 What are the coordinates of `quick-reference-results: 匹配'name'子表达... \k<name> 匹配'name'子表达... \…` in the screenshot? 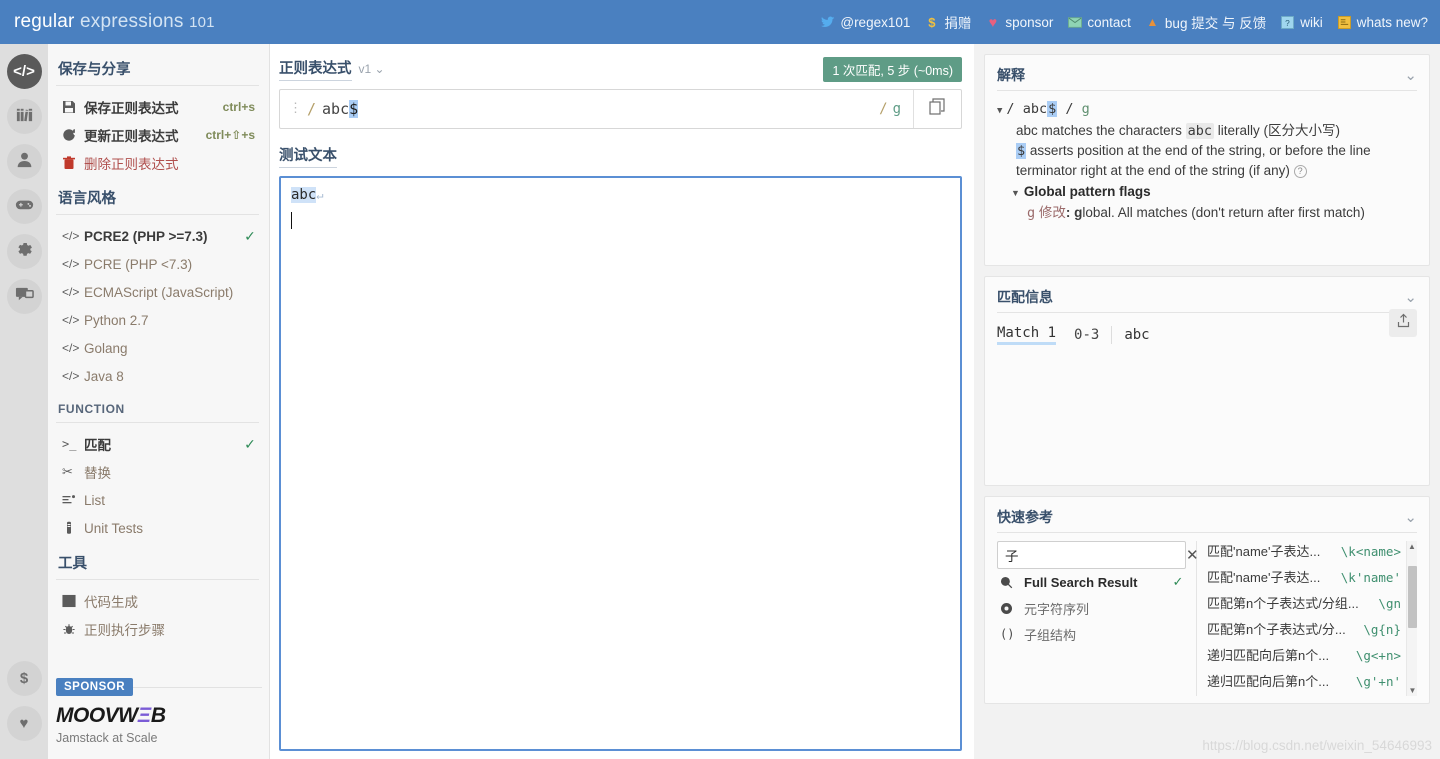 It's located at (1307, 618).